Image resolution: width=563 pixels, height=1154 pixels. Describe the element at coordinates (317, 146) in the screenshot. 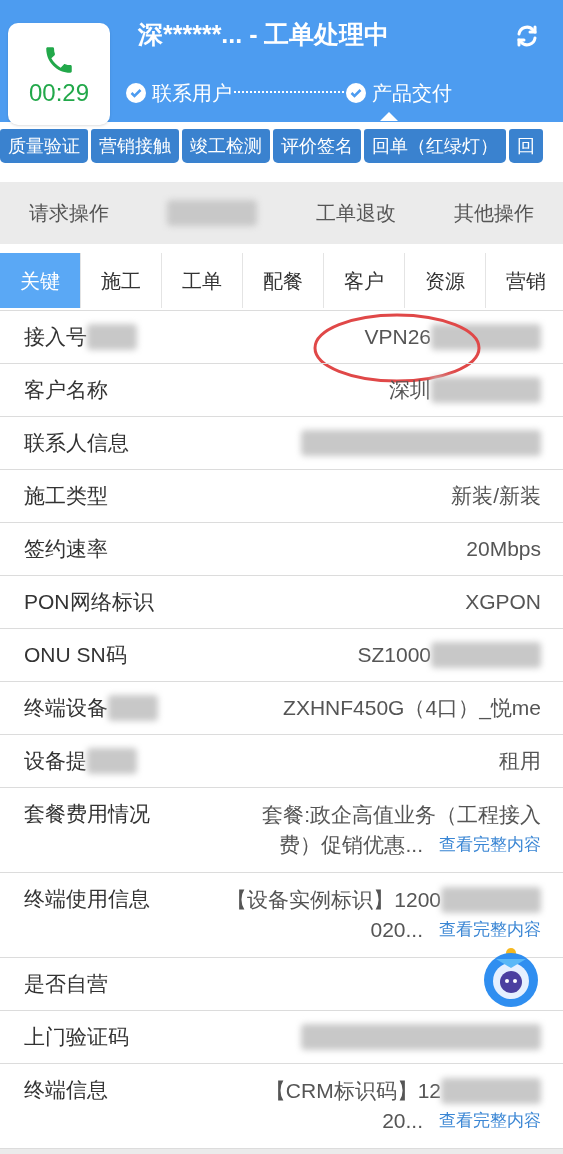

I see `action-tab: 评价签名` at that location.